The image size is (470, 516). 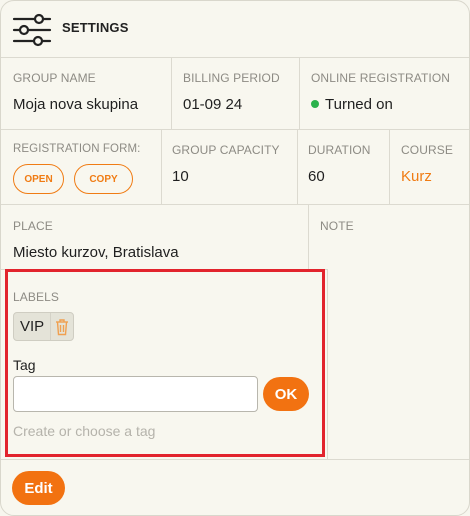 I want to click on label-chip: VIP, so click(x=43, y=326).